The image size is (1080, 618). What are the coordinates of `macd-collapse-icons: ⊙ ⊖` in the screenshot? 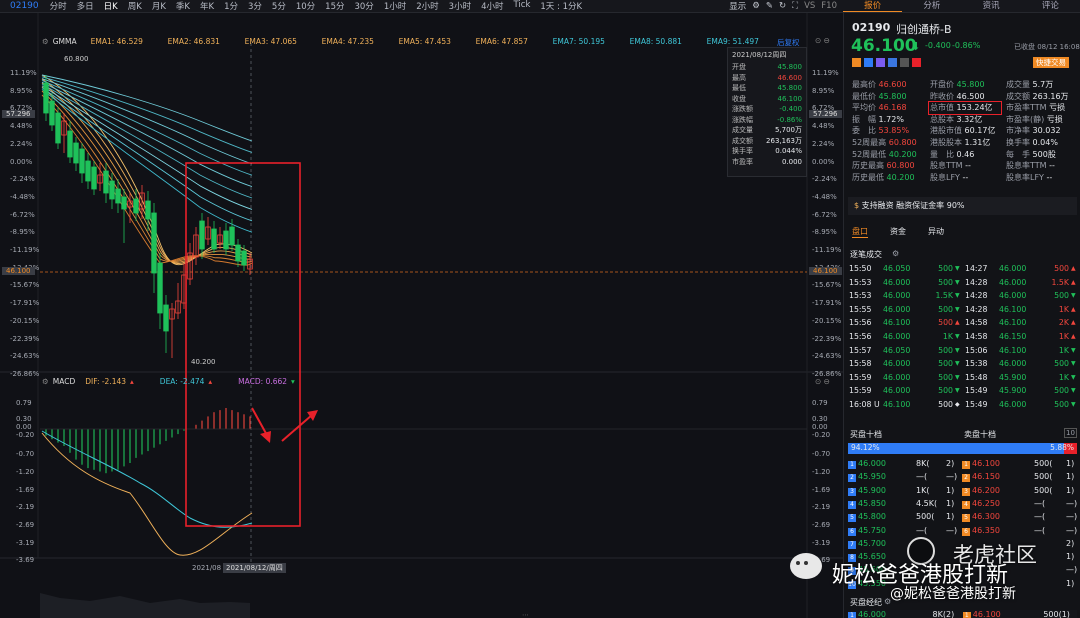 It's located at (822, 381).